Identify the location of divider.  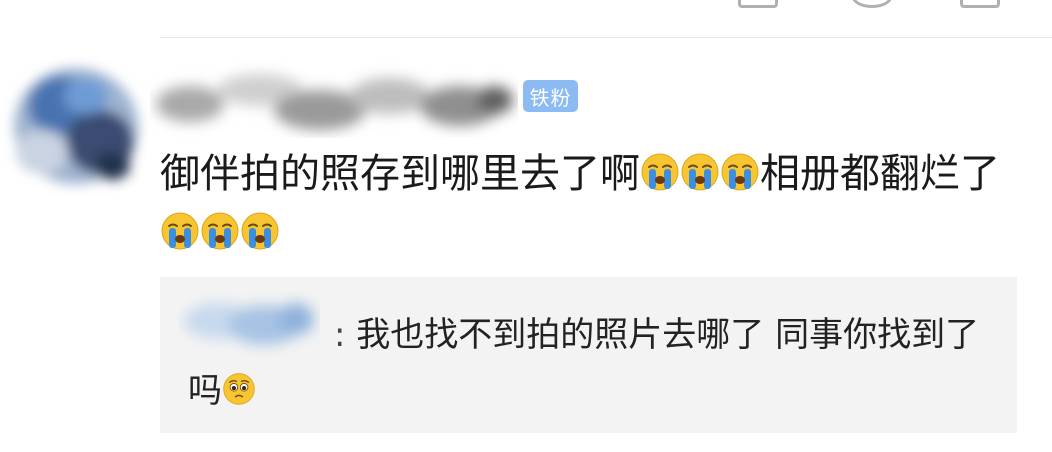
(606, 37).